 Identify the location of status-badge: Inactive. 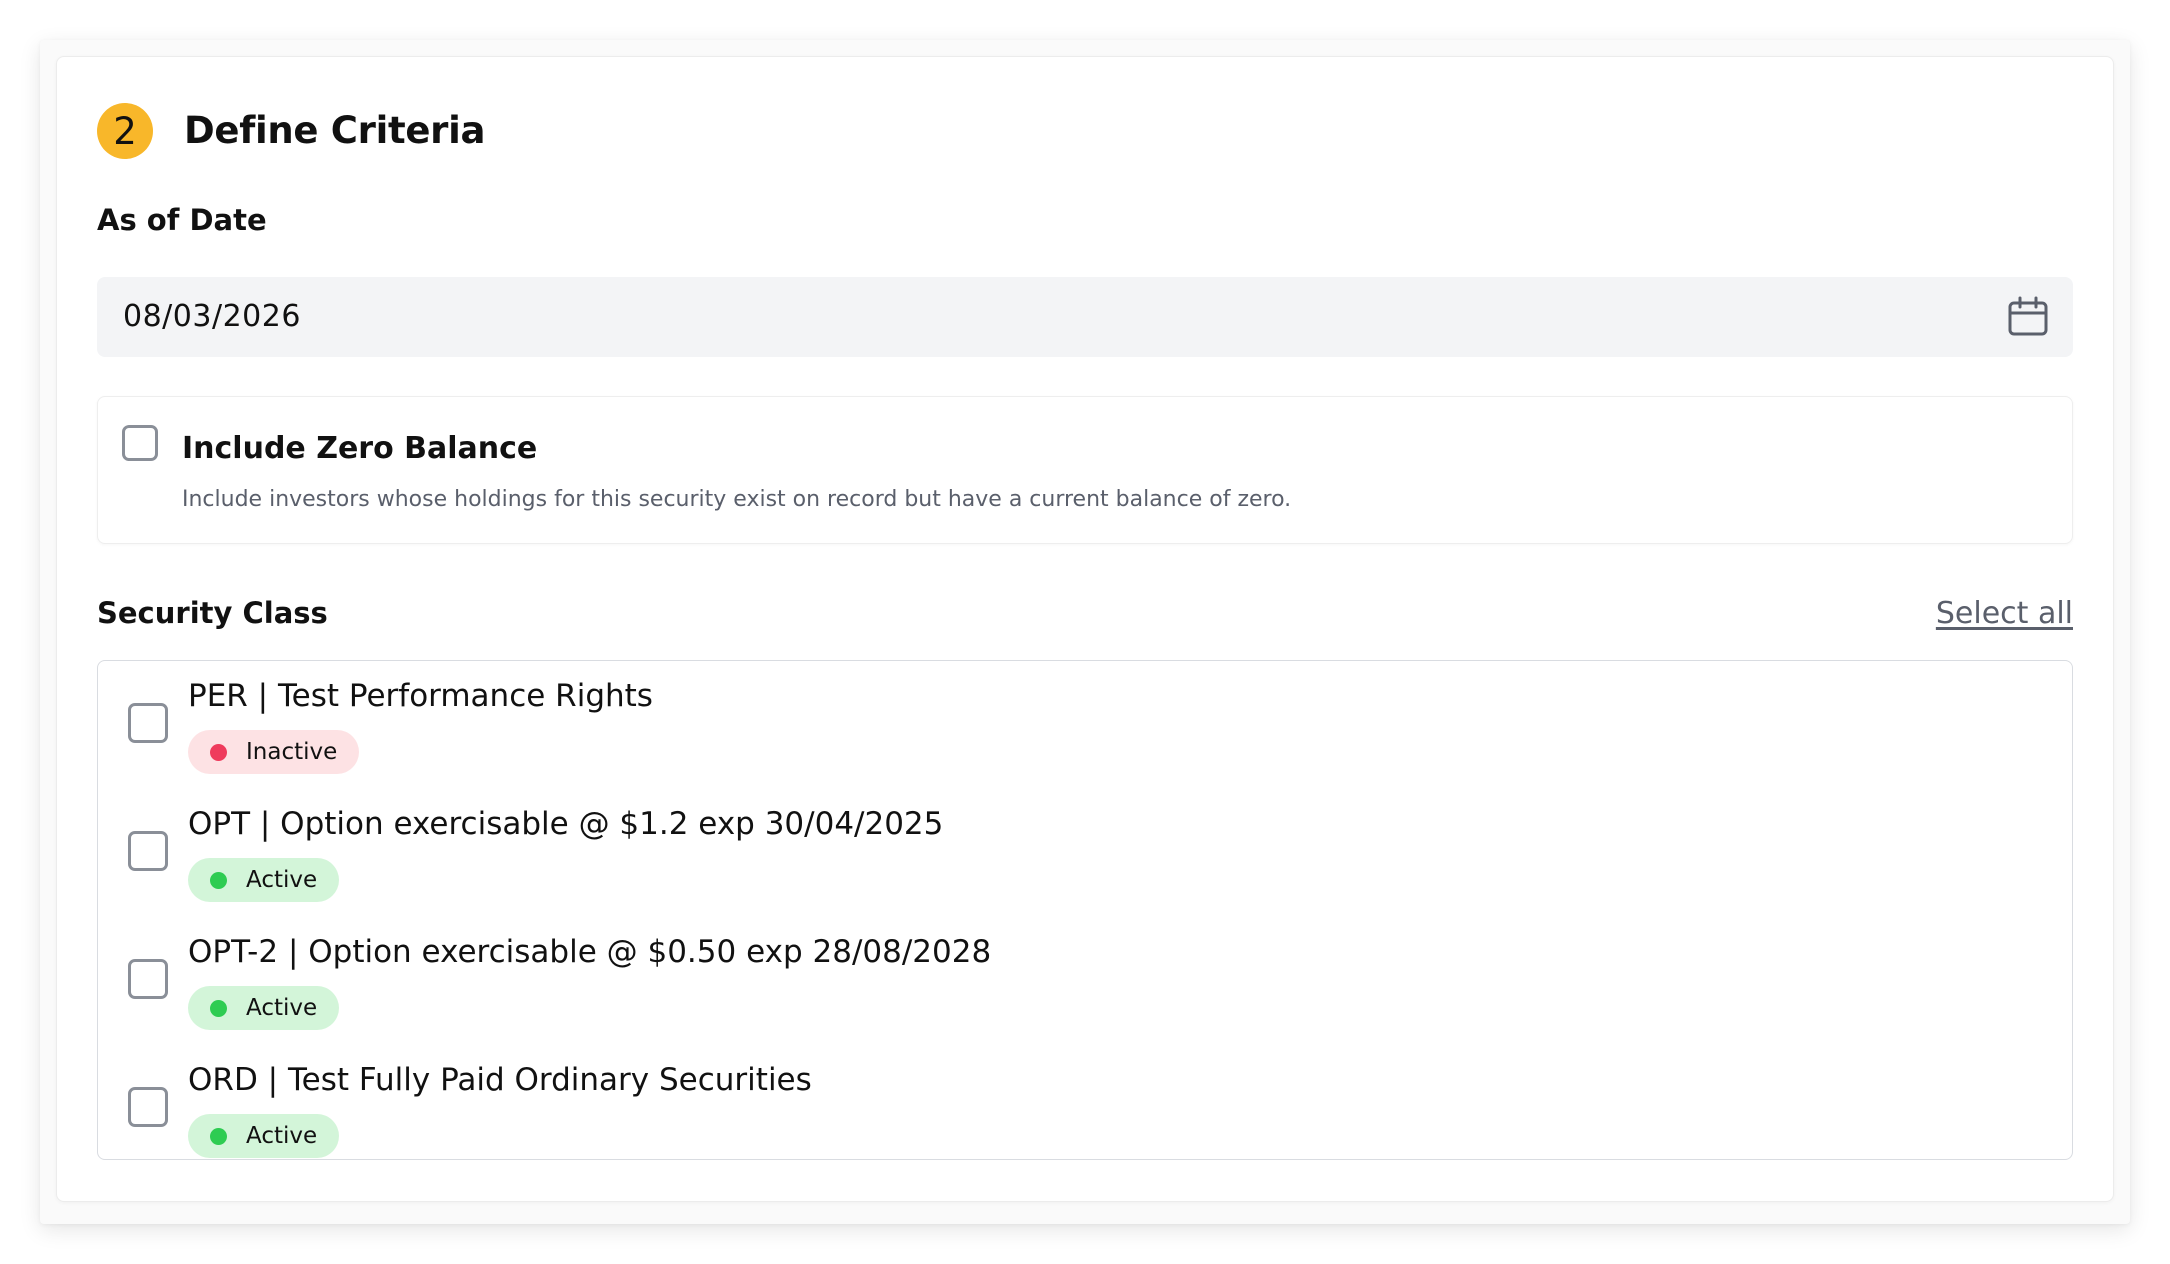
(274, 752).